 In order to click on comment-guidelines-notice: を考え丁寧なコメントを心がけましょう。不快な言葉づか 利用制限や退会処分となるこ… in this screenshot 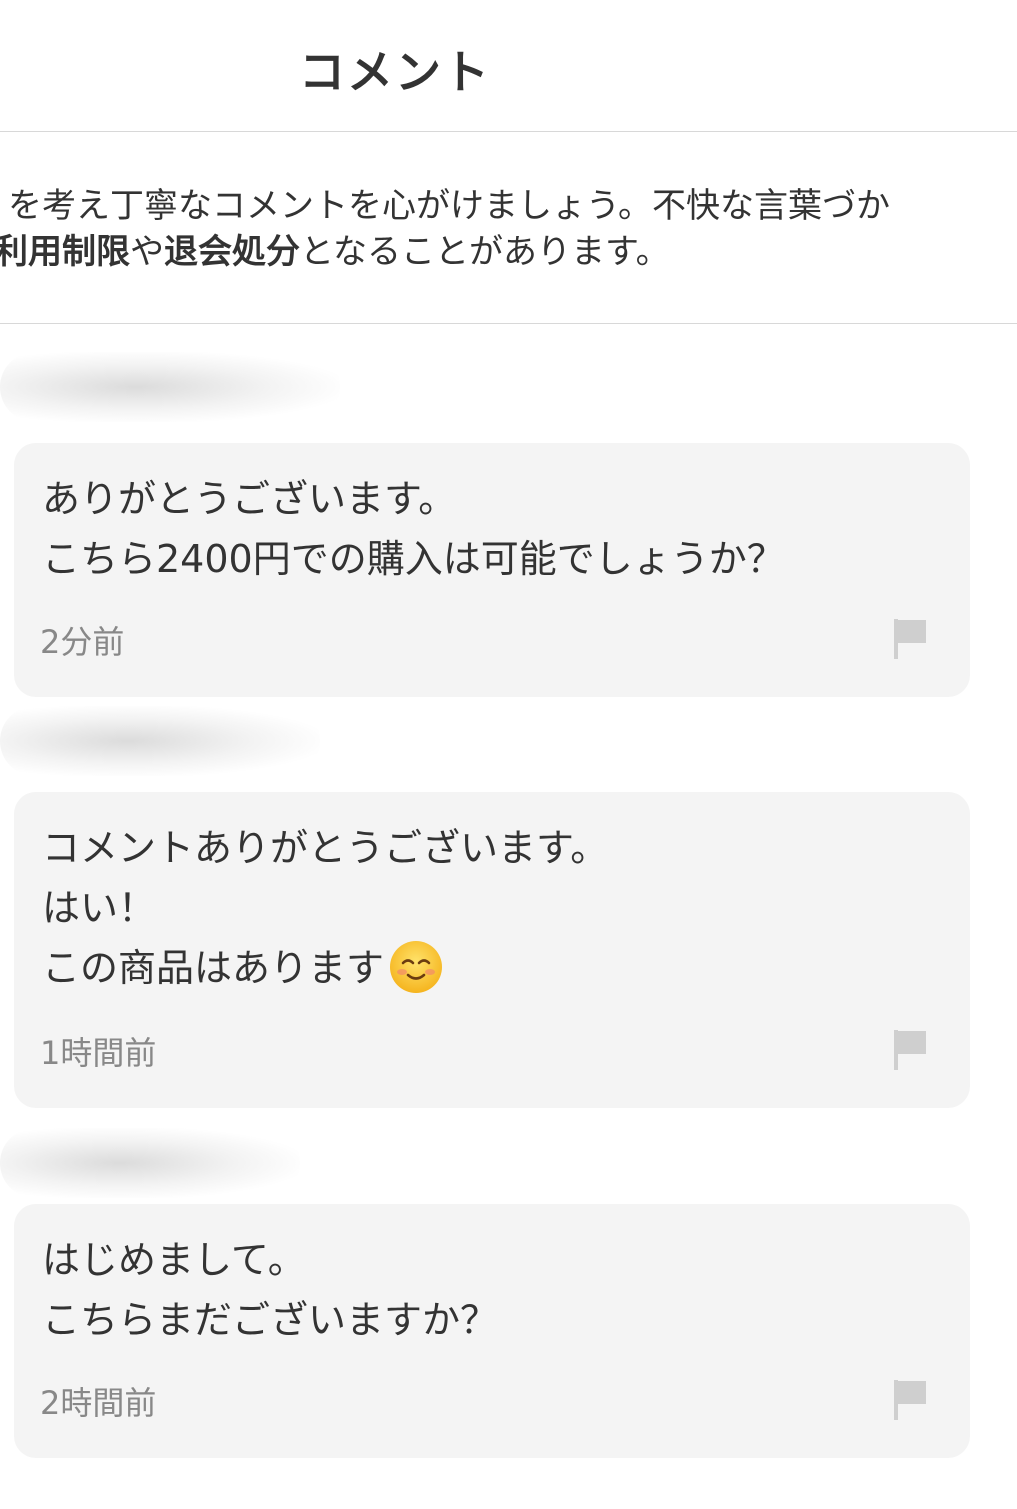, I will do `click(508, 228)`.